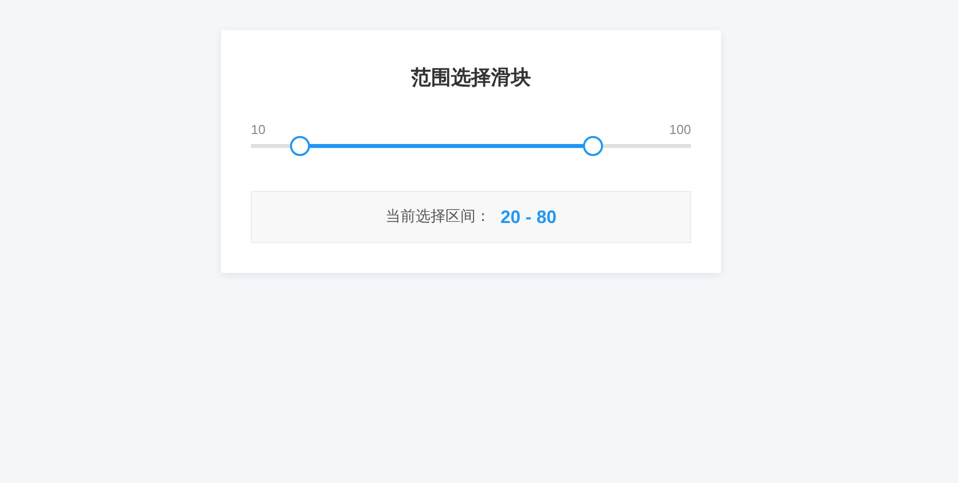  I want to click on max-label: 100, so click(680, 130).